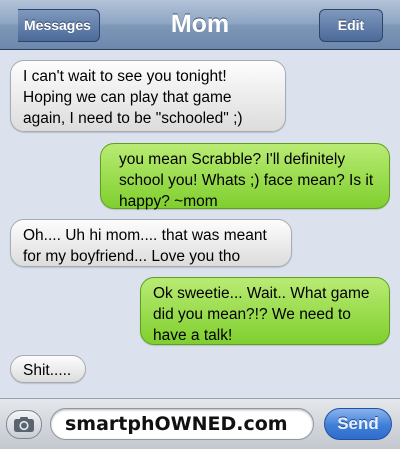  What do you see at coordinates (358, 424) in the screenshot?
I see `send-button: Send` at bounding box center [358, 424].